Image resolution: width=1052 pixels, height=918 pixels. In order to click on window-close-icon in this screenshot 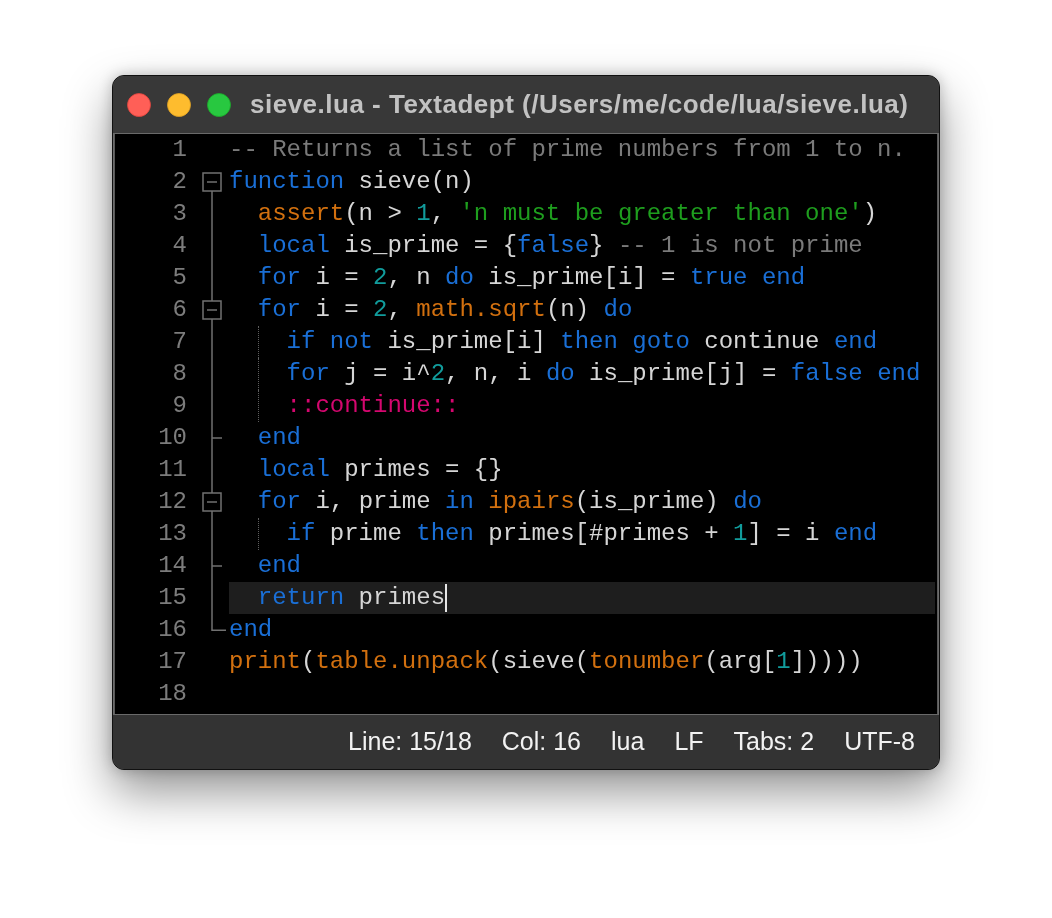, I will do `click(139, 104)`.